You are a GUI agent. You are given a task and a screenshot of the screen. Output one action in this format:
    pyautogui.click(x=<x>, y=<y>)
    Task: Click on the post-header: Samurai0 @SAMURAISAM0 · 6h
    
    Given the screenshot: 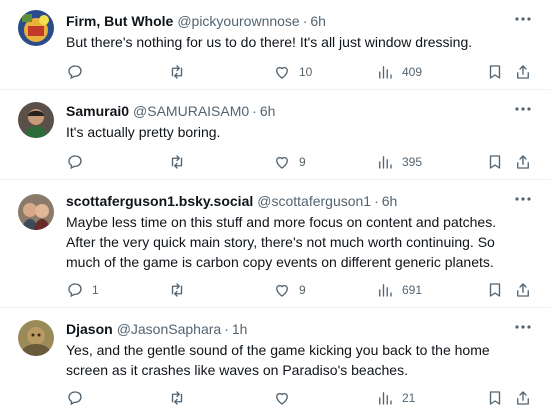 What is the action you would take?
    pyautogui.click(x=170, y=111)
    